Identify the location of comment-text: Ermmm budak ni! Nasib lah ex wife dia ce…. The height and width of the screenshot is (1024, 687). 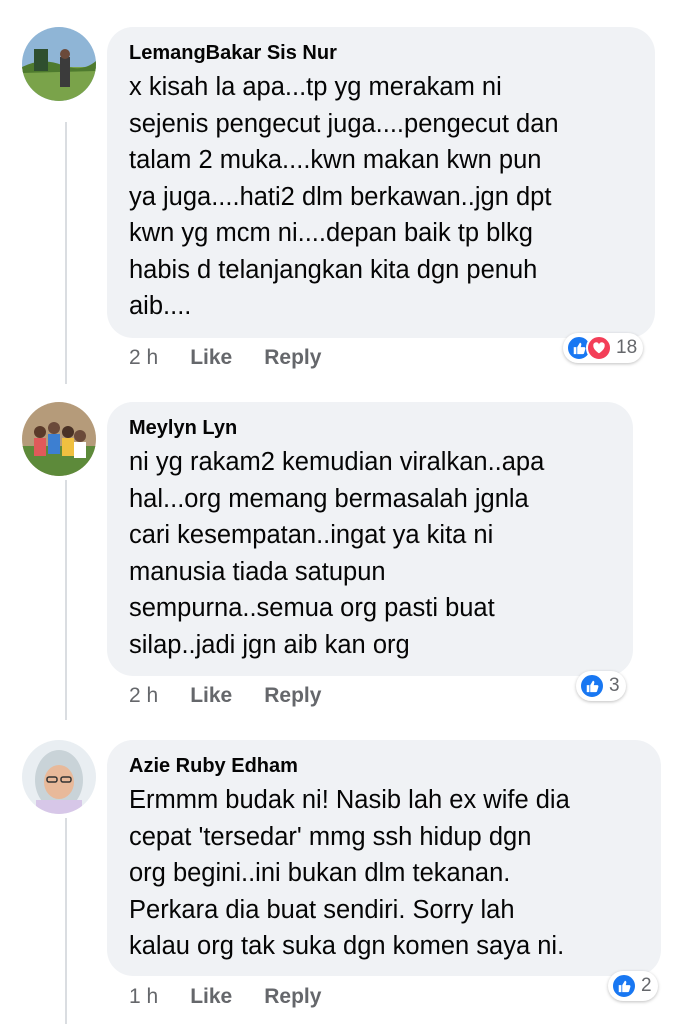
(349, 873).